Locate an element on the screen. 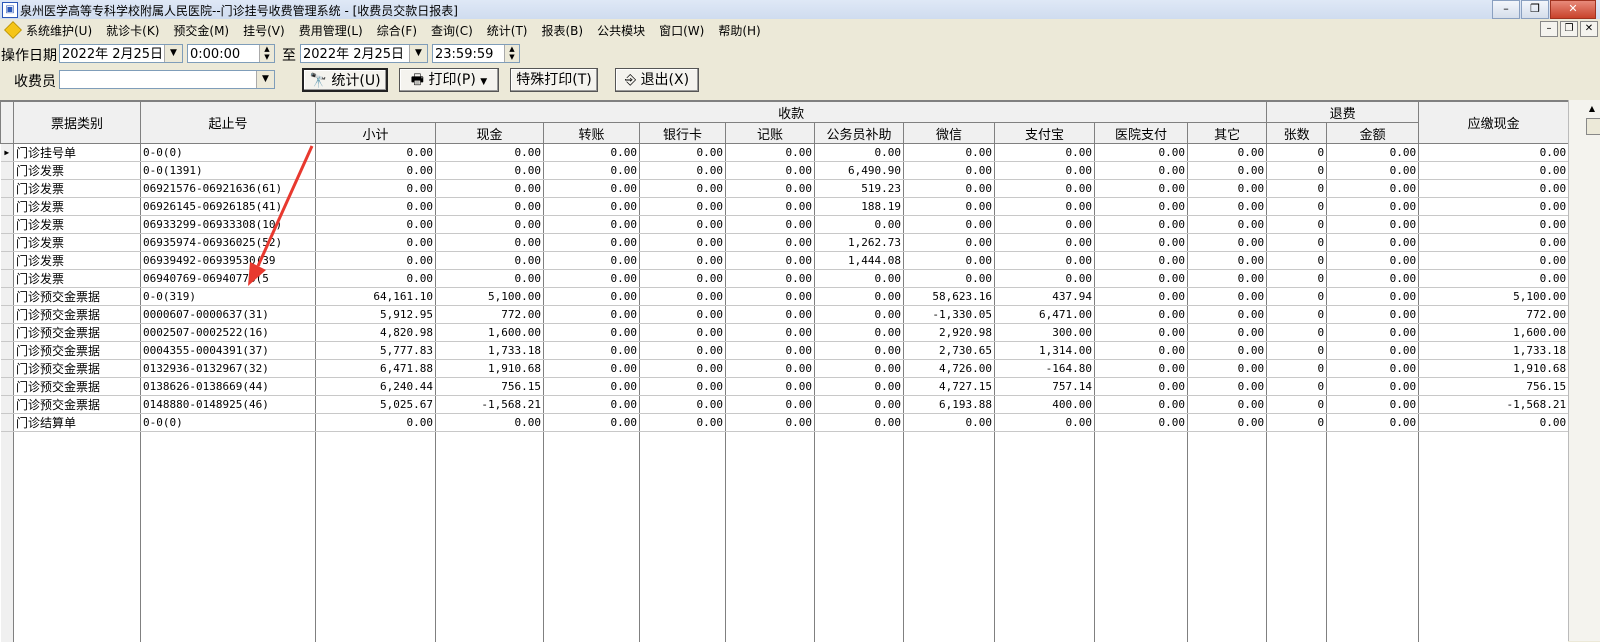 The image size is (1600, 642). menu-prepay: 预交金(M) is located at coordinates (201, 30).